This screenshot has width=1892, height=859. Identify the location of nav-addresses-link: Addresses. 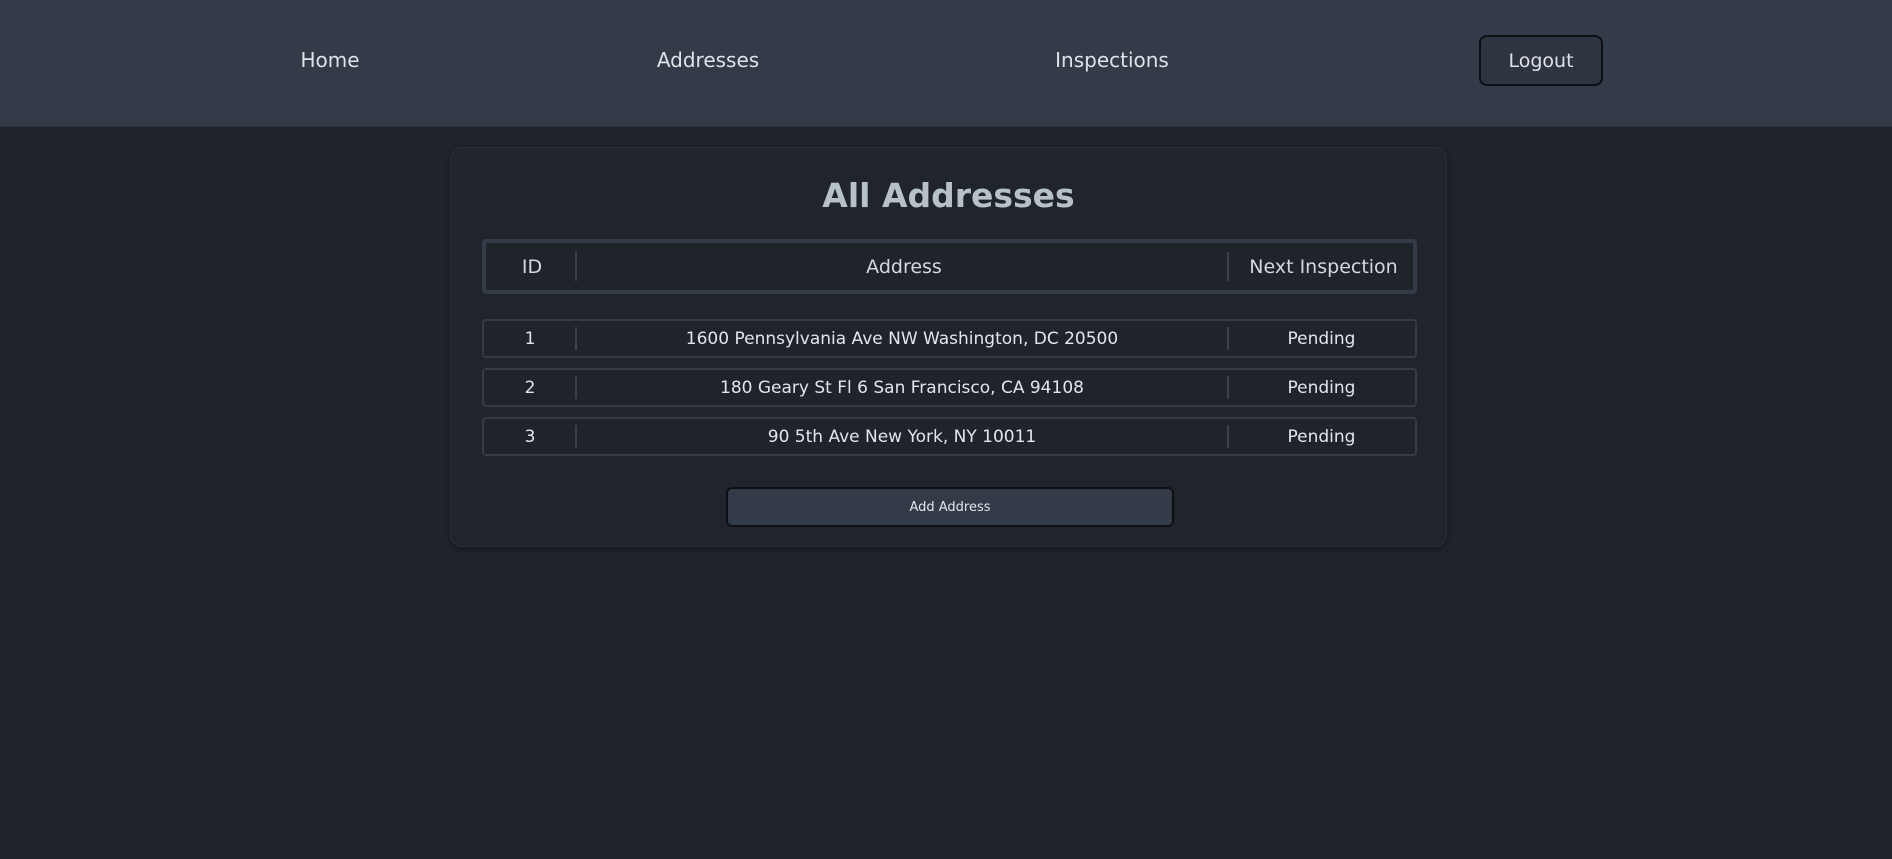
(708, 60).